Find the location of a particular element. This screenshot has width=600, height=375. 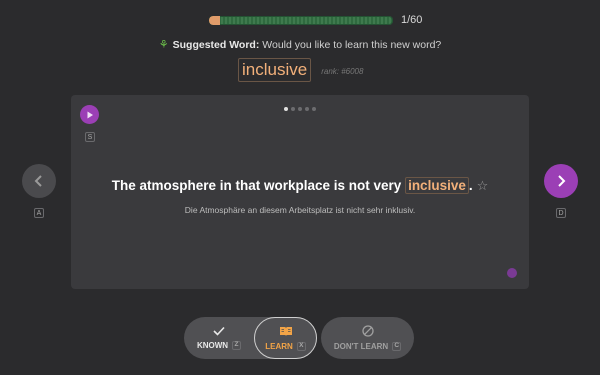

prohibited-icon is located at coordinates (367, 331).